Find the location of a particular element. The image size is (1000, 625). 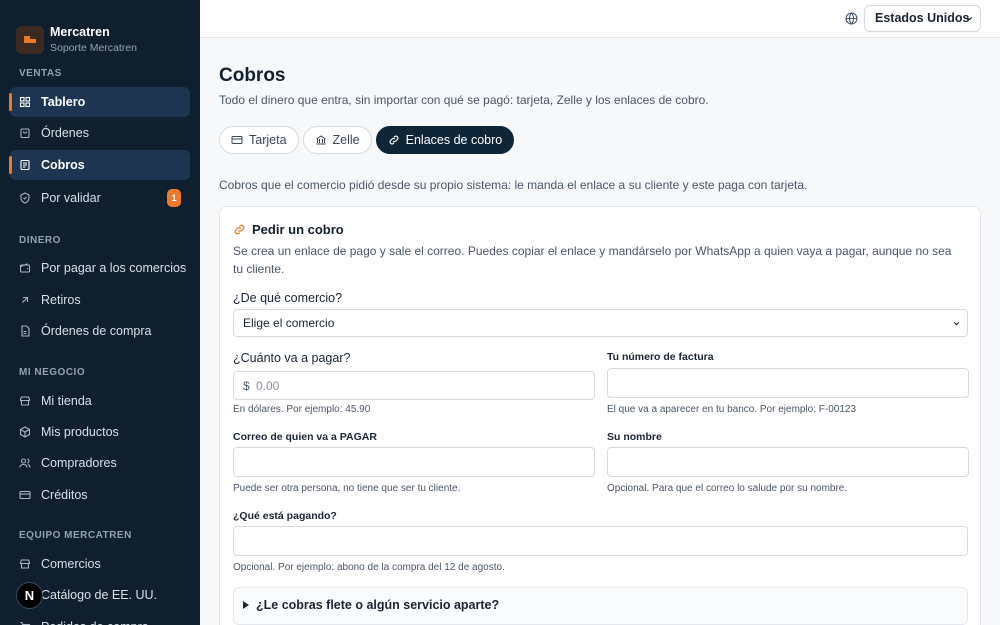

brand-logo is located at coordinates (30, 39).